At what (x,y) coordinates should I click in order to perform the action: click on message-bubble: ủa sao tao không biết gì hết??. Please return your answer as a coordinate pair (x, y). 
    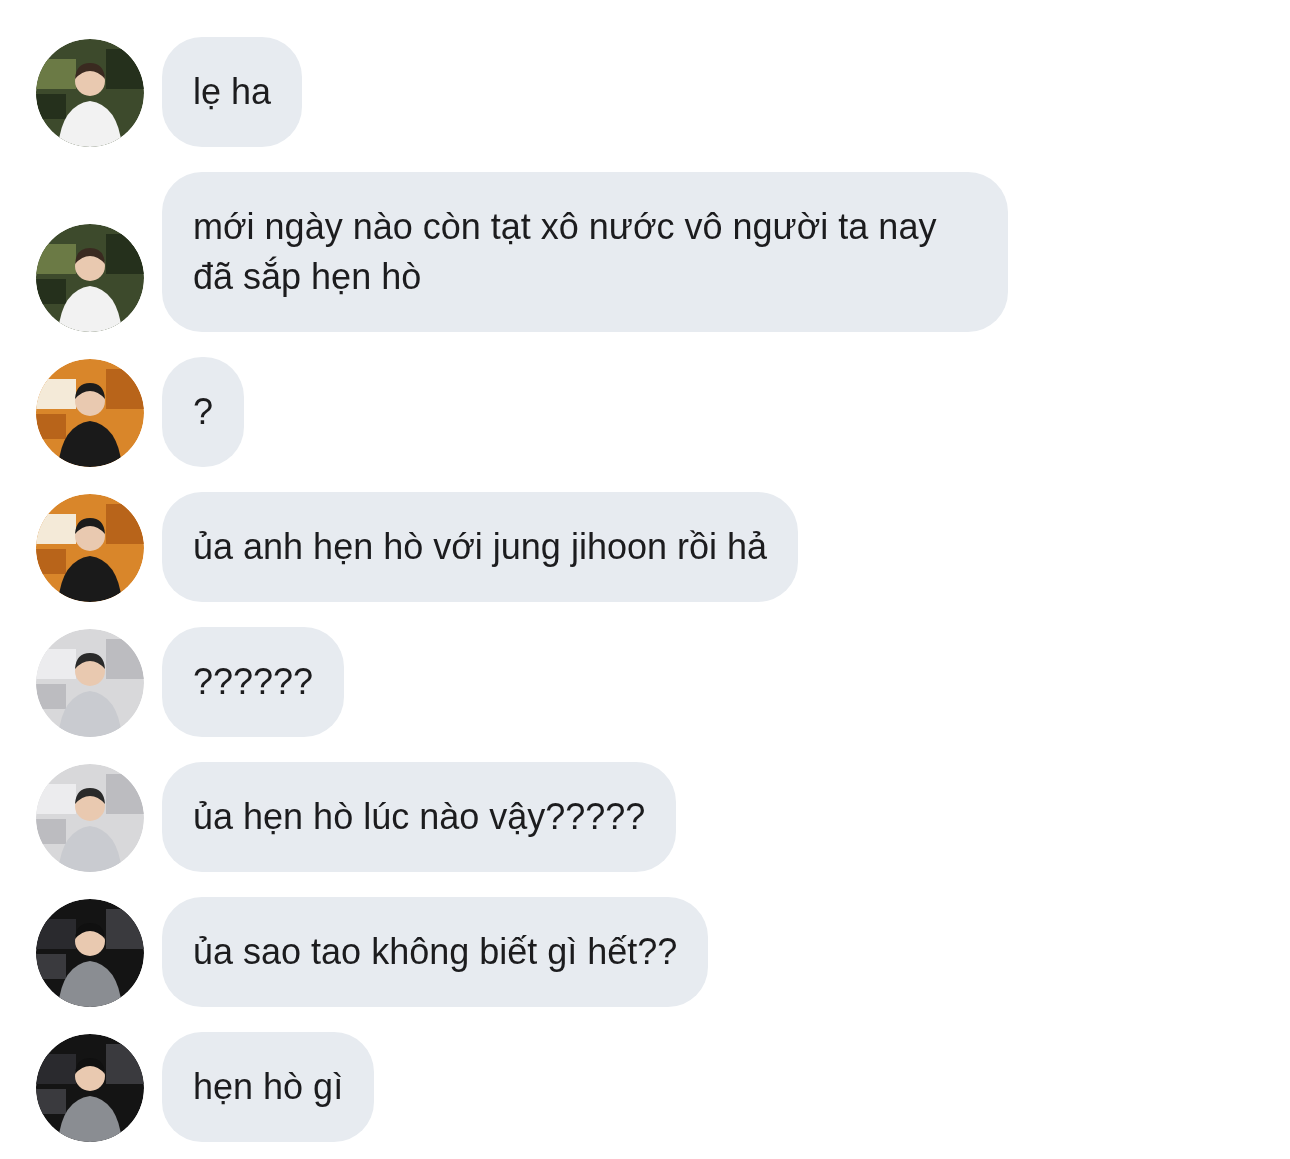
    Looking at the image, I should click on (435, 952).